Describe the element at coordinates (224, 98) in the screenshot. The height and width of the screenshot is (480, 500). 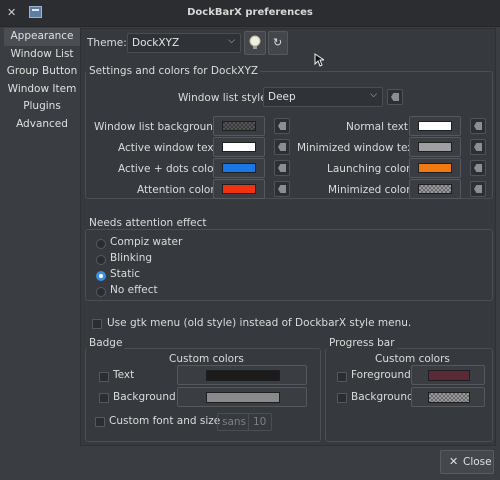
I see `window-list-style-label: Window list style:` at that location.